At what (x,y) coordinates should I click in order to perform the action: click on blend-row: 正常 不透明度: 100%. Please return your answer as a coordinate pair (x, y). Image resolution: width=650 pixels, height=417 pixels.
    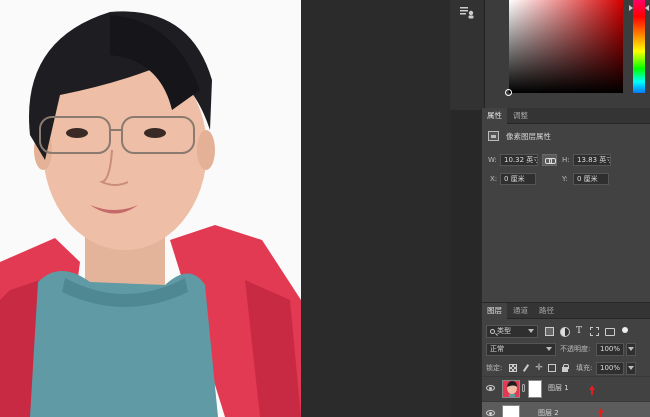
    Looking at the image, I should click on (567, 349).